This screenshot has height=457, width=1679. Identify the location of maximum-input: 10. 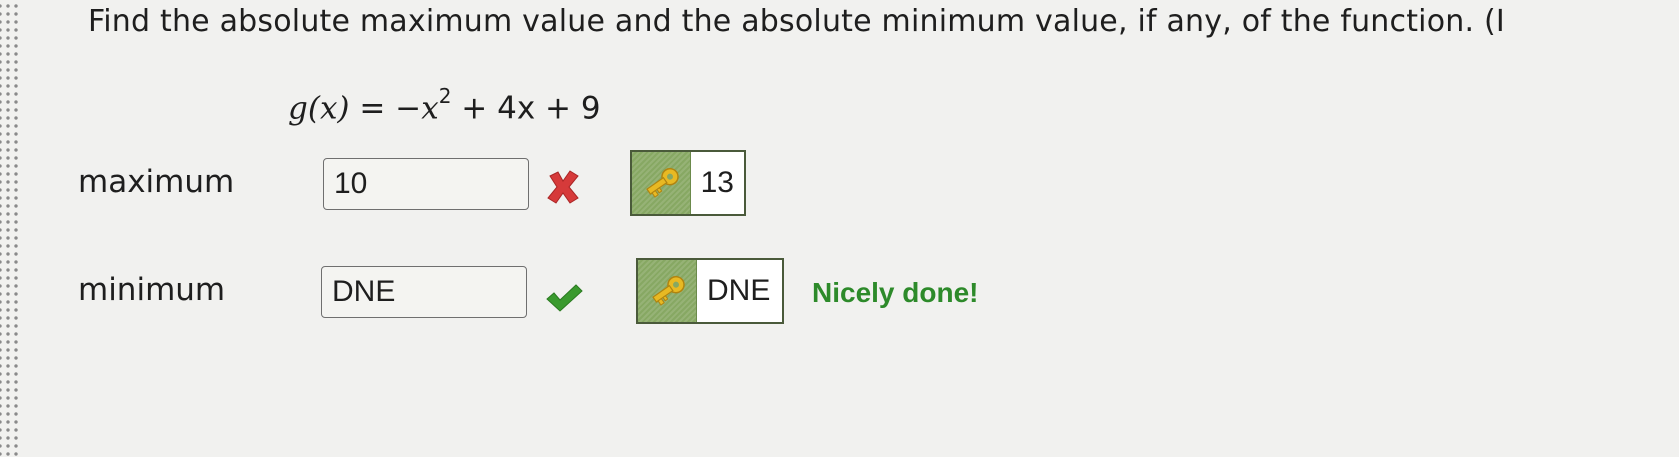
(426, 184).